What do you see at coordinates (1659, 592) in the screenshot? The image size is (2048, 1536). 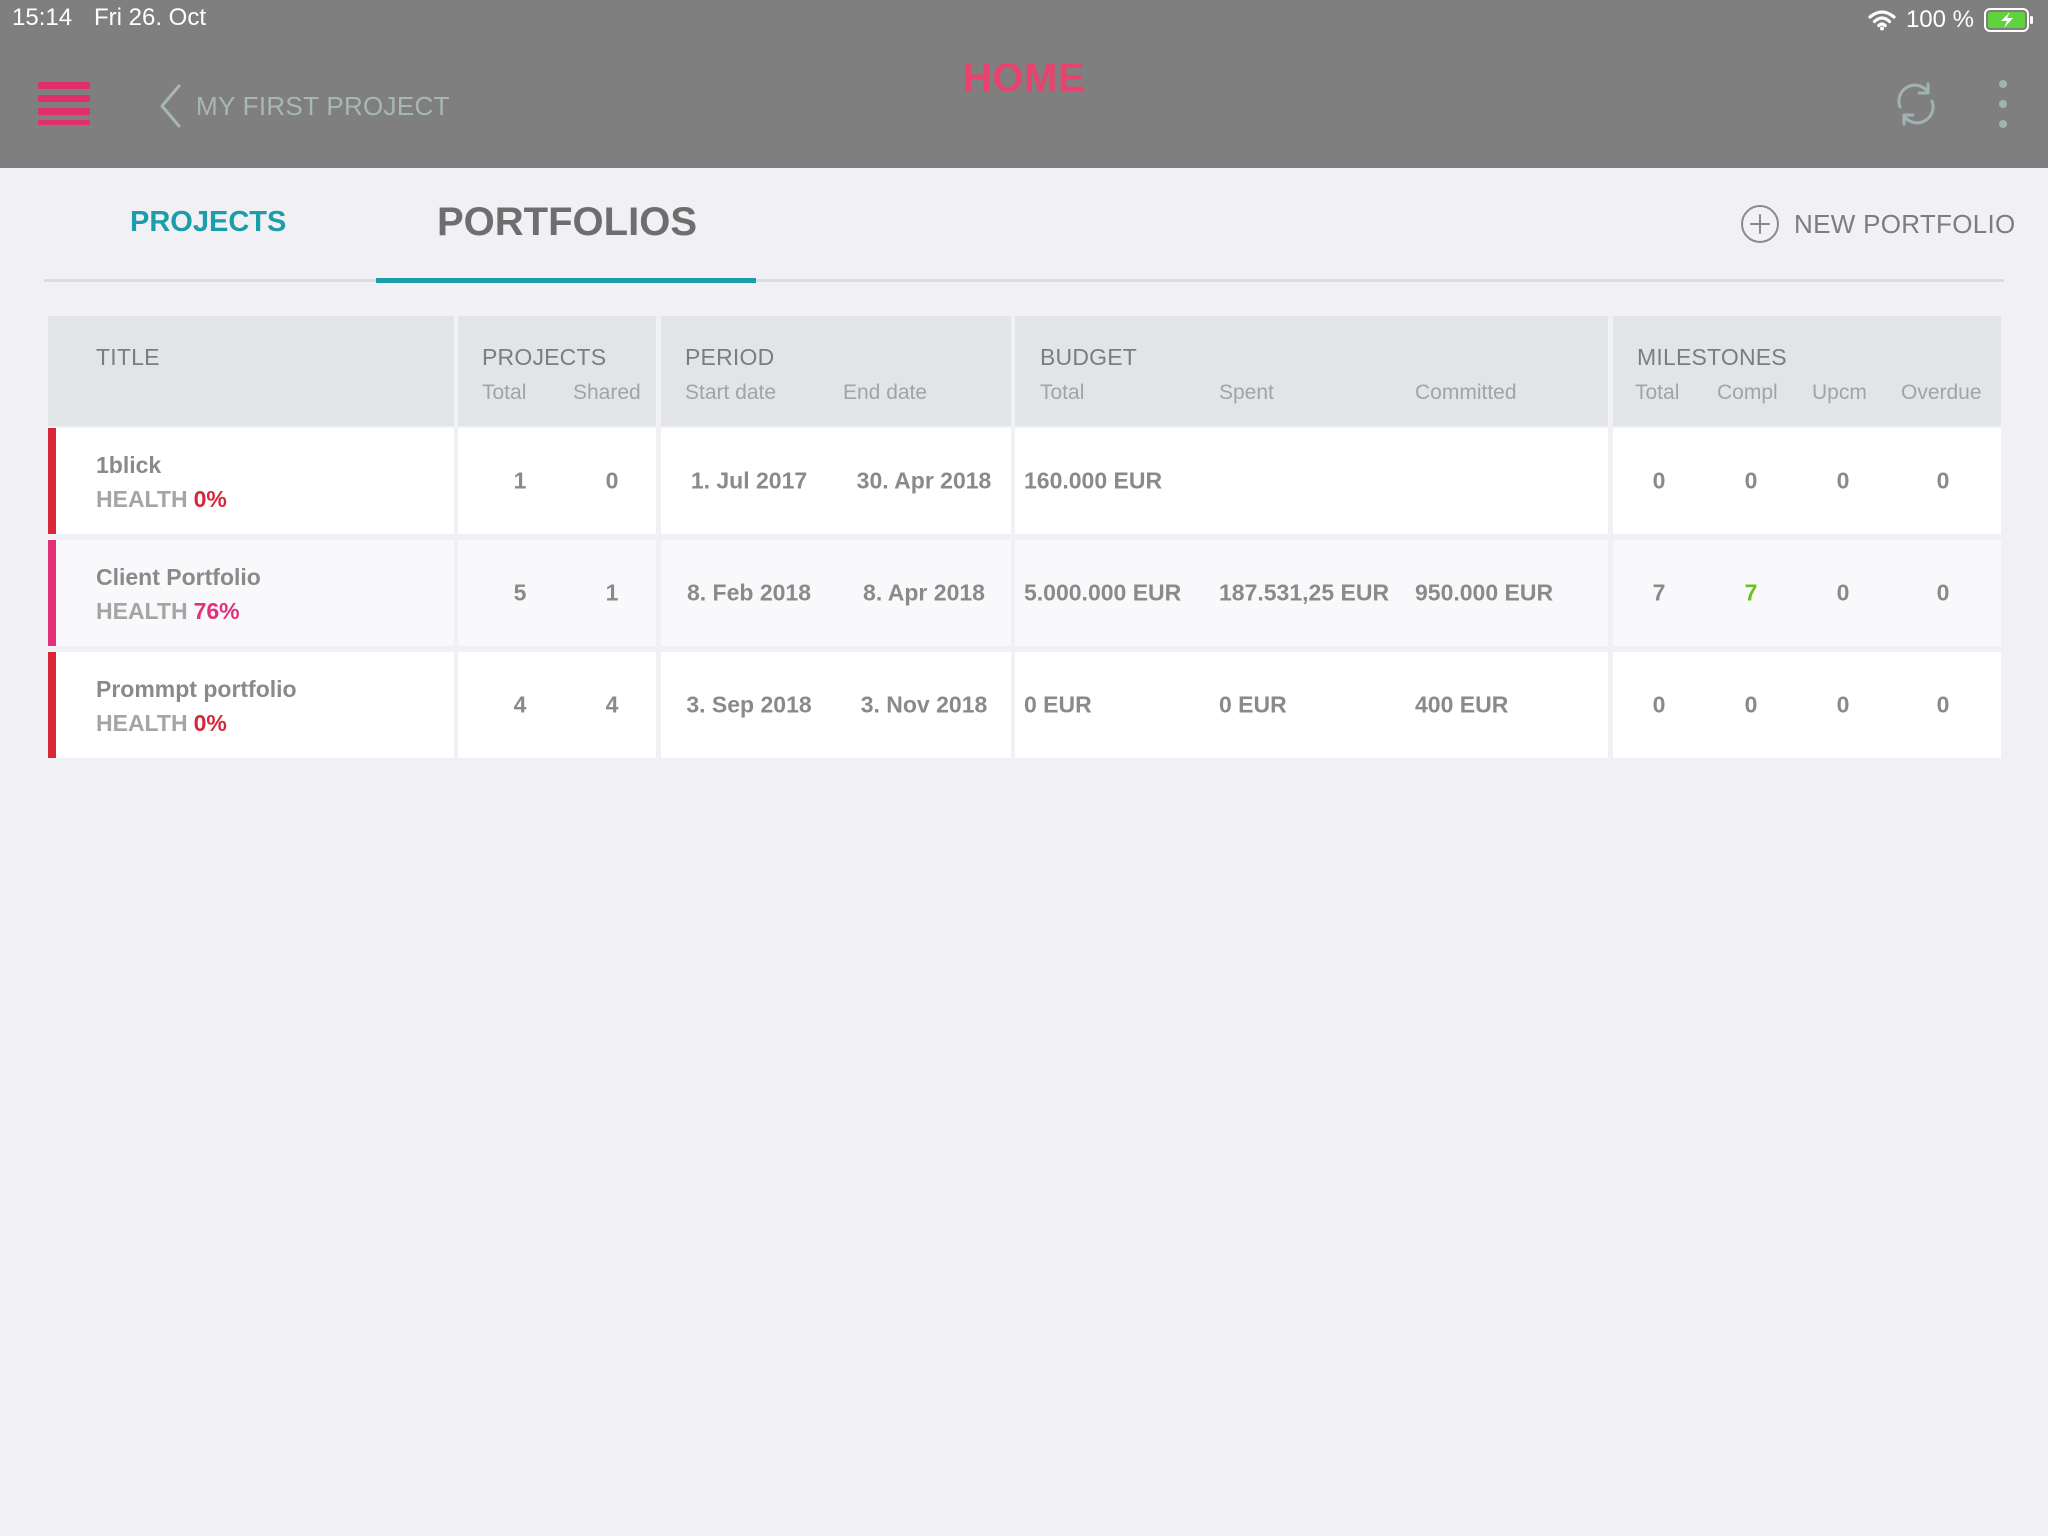 I see `milestones-total: 7` at bounding box center [1659, 592].